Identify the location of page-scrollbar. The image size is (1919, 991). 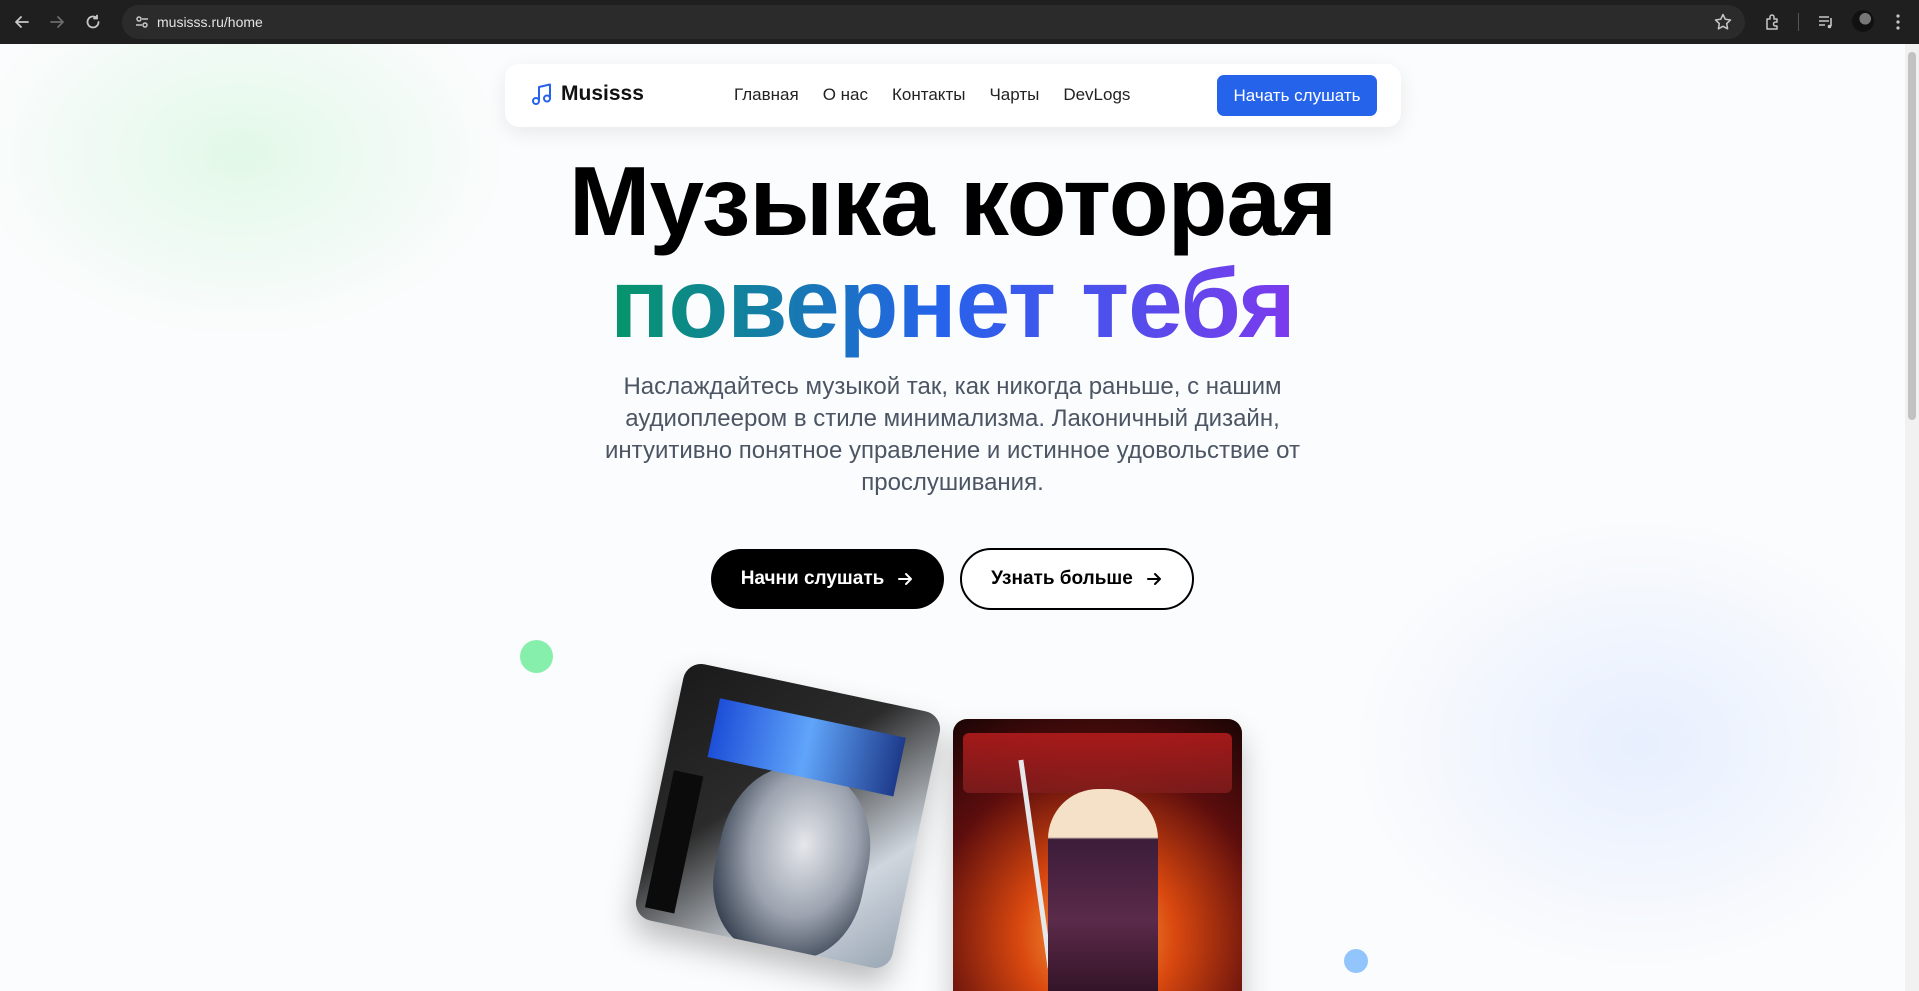
(1912, 517).